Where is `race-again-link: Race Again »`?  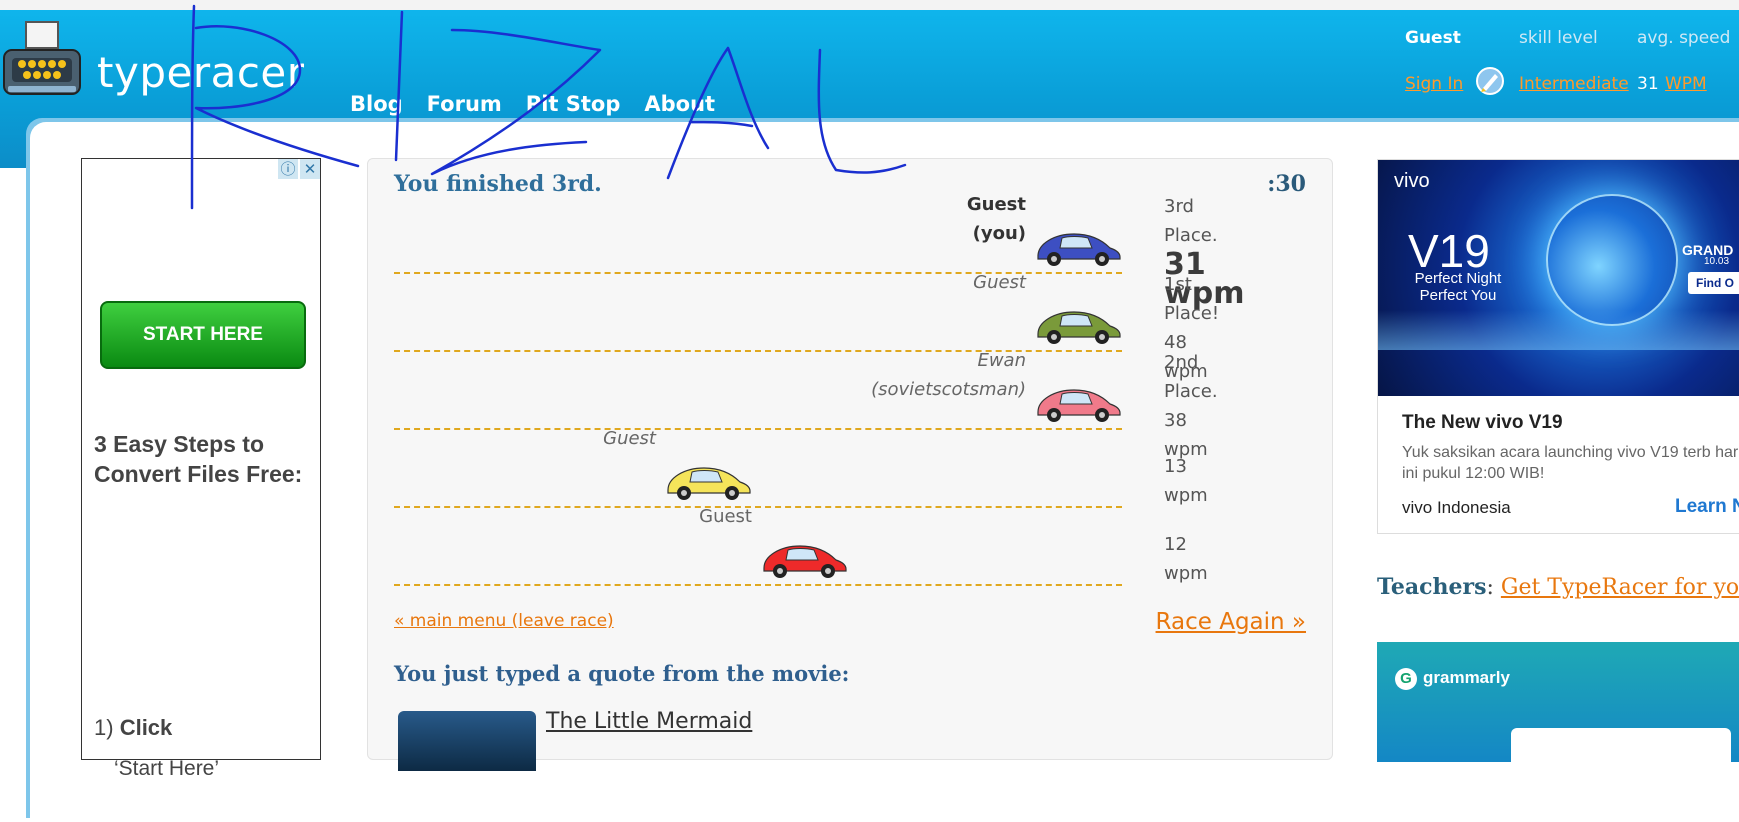 race-again-link: Race Again » is located at coordinates (1231, 622).